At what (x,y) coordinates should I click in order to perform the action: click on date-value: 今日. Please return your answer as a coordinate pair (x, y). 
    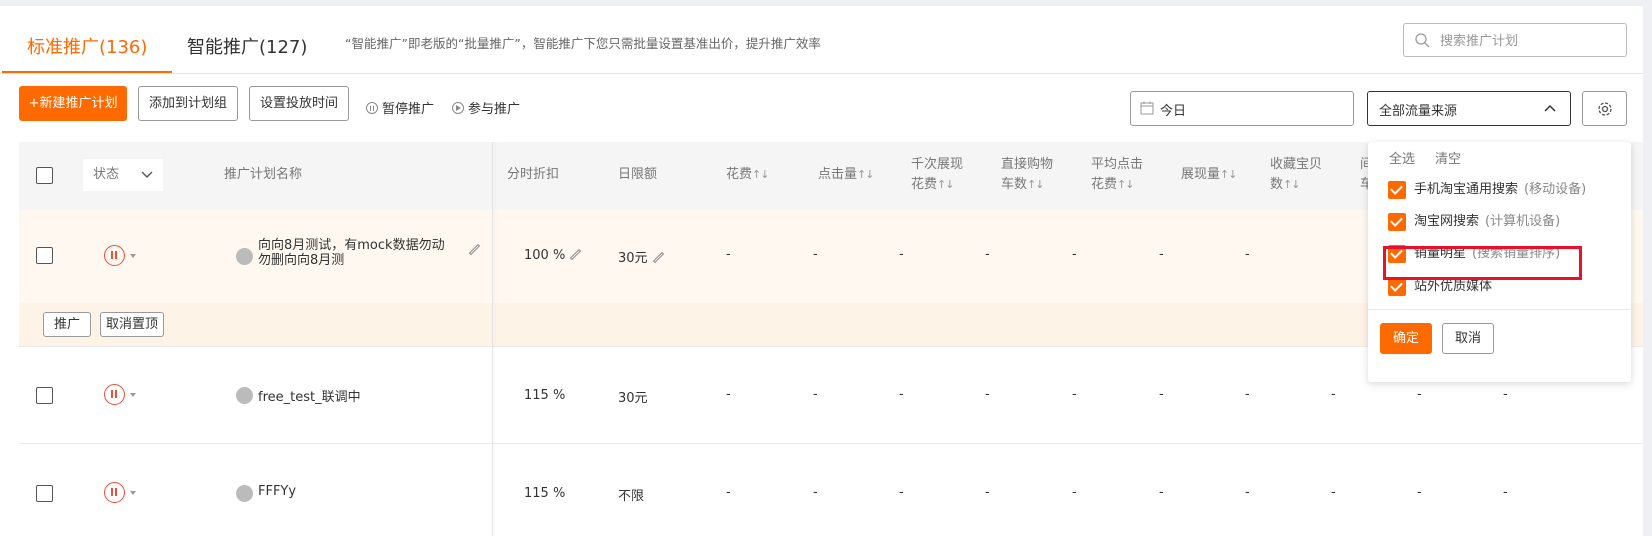
    Looking at the image, I should click on (1173, 111).